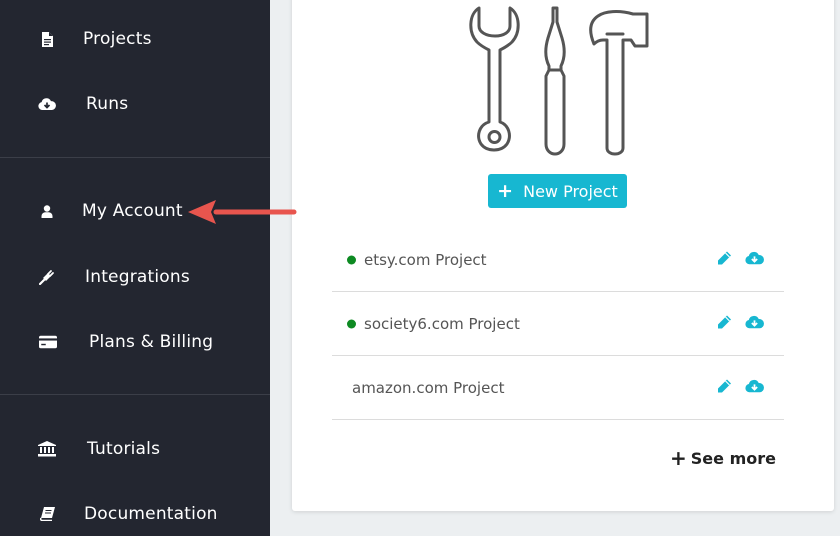  Describe the element at coordinates (117, 39) in the screenshot. I see `sidebar-item-label: Projects` at that location.